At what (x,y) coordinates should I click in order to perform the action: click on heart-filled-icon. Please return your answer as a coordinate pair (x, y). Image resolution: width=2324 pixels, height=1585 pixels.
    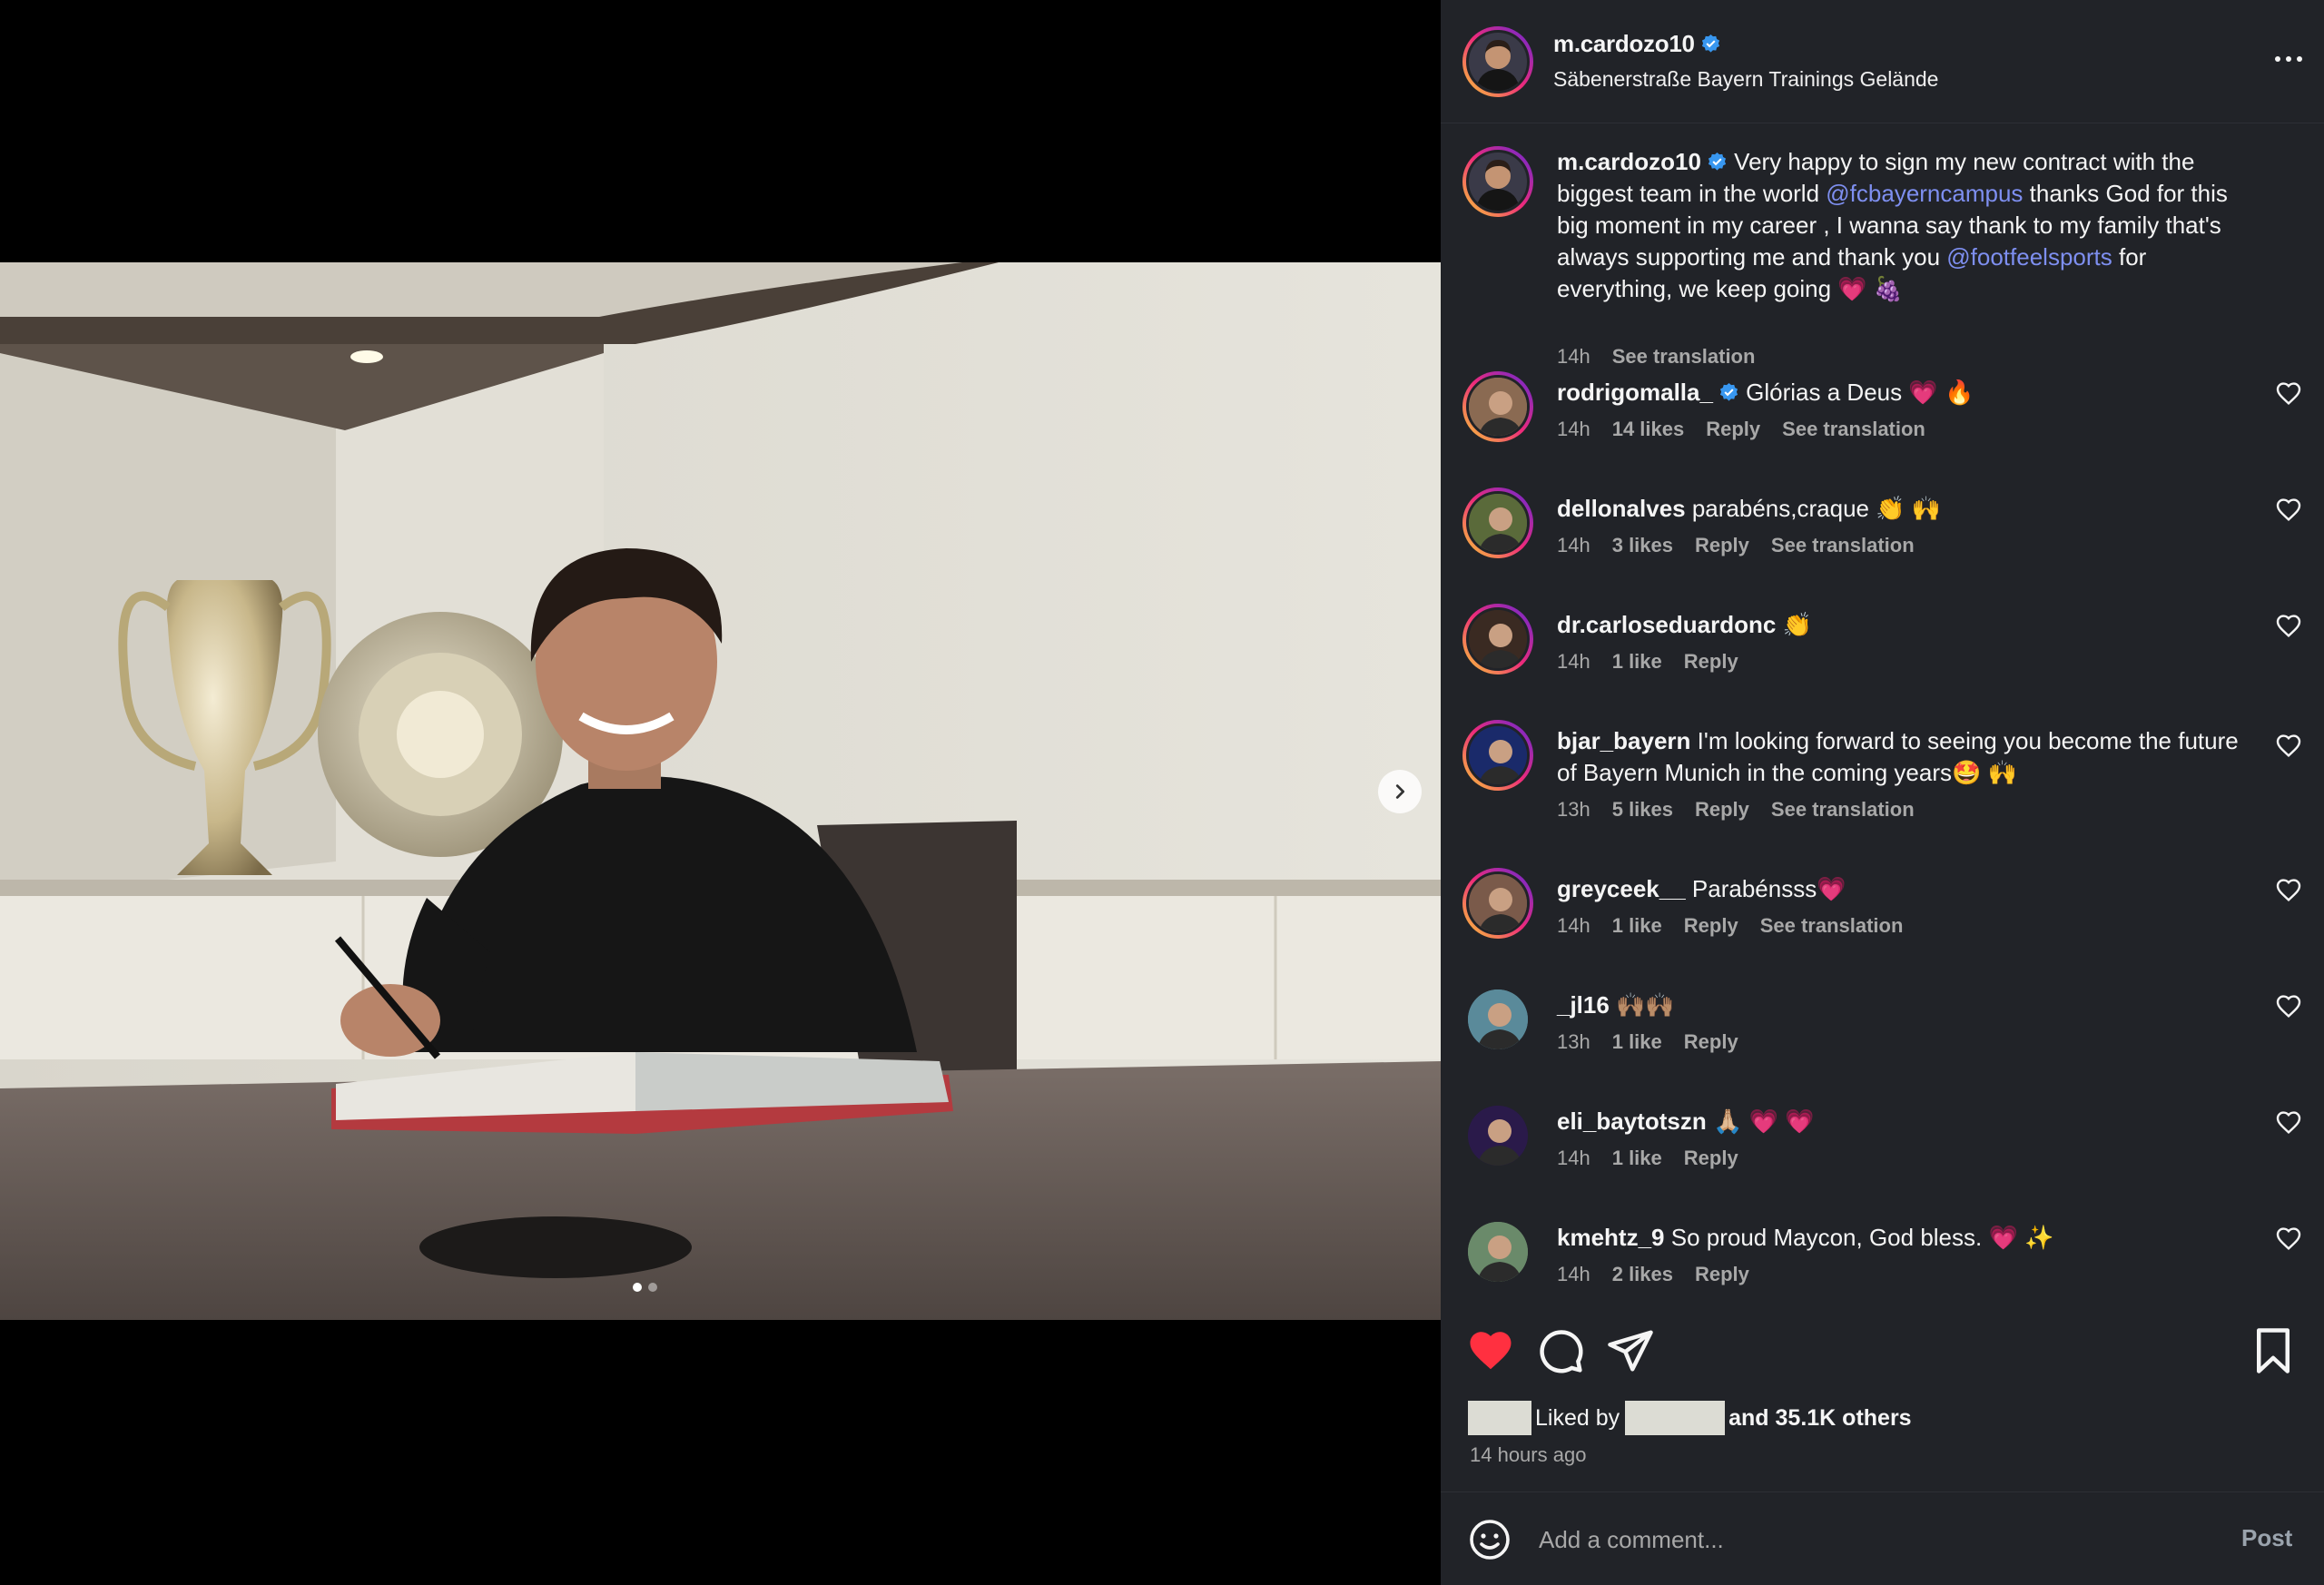
    Looking at the image, I should click on (1490, 1350).